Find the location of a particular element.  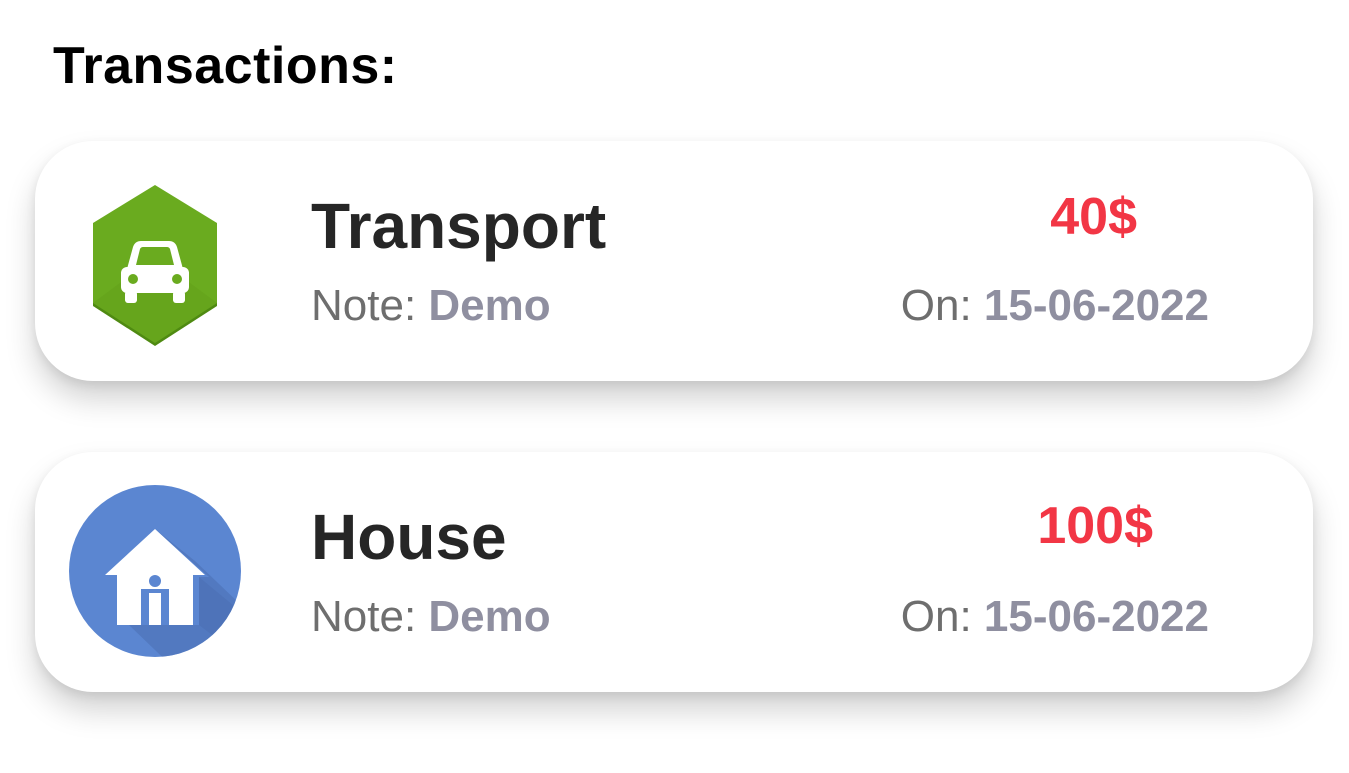

car-icon is located at coordinates (155, 265).